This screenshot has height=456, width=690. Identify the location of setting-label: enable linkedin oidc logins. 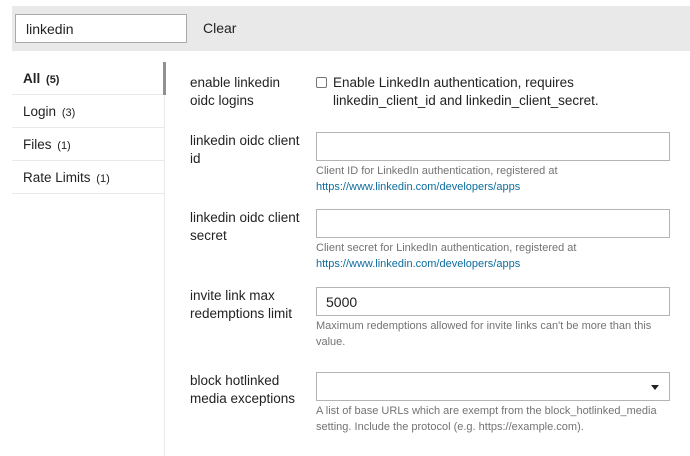
(235, 91).